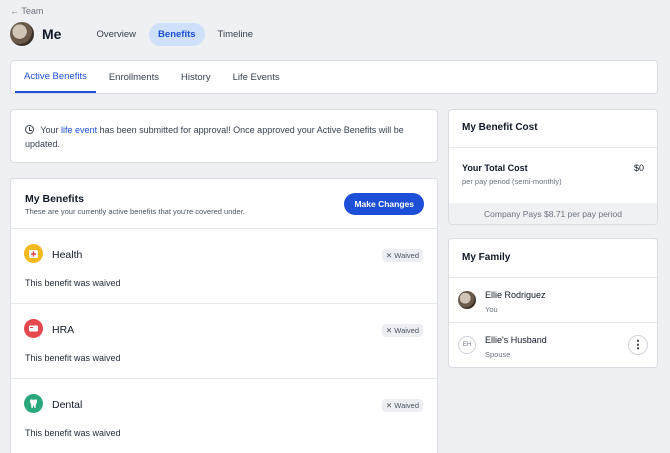  I want to click on nav-timeline: Timeline, so click(236, 34).